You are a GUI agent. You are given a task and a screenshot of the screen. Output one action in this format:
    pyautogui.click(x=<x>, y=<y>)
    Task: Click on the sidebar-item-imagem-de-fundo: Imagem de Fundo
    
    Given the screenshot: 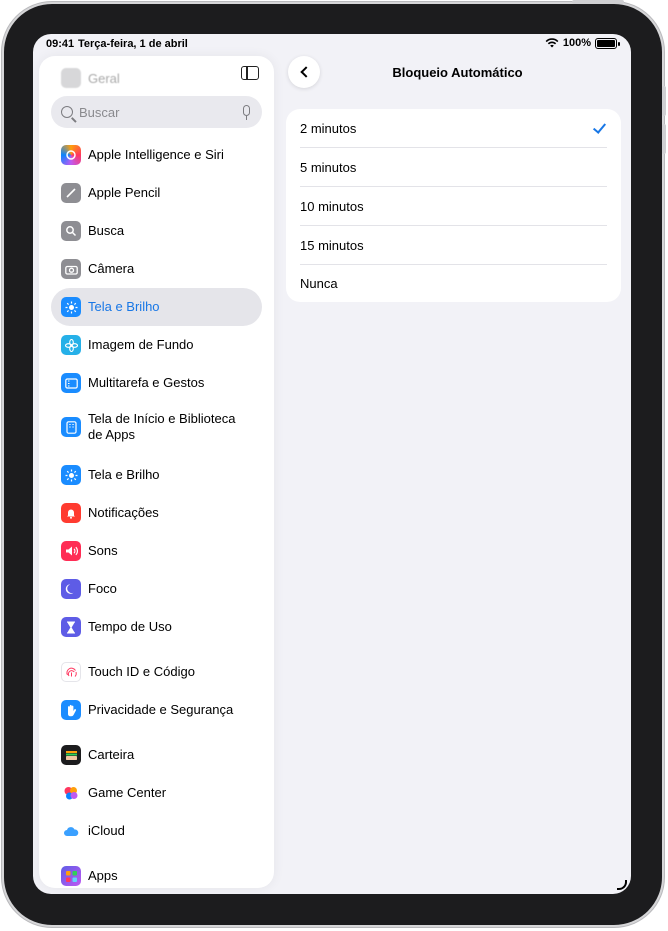 What is the action you would take?
    pyautogui.click(x=156, y=345)
    